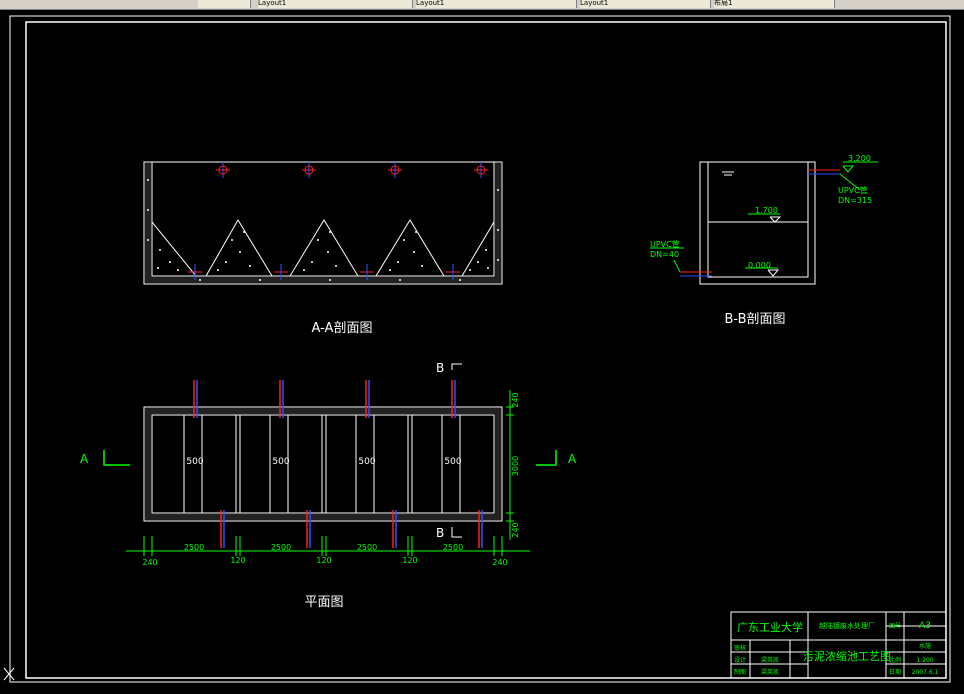 This screenshot has width=964, height=694. Describe the element at coordinates (847, 656) in the screenshot. I see `tb-drawing-name: 污泥浓缩池工艺图` at that location.